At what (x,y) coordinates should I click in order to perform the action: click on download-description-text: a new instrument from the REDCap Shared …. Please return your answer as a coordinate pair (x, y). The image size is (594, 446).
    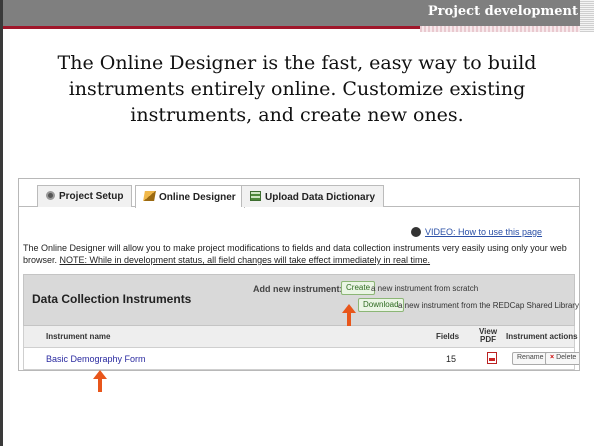
    Looking at the image, I should click on (488, 305).